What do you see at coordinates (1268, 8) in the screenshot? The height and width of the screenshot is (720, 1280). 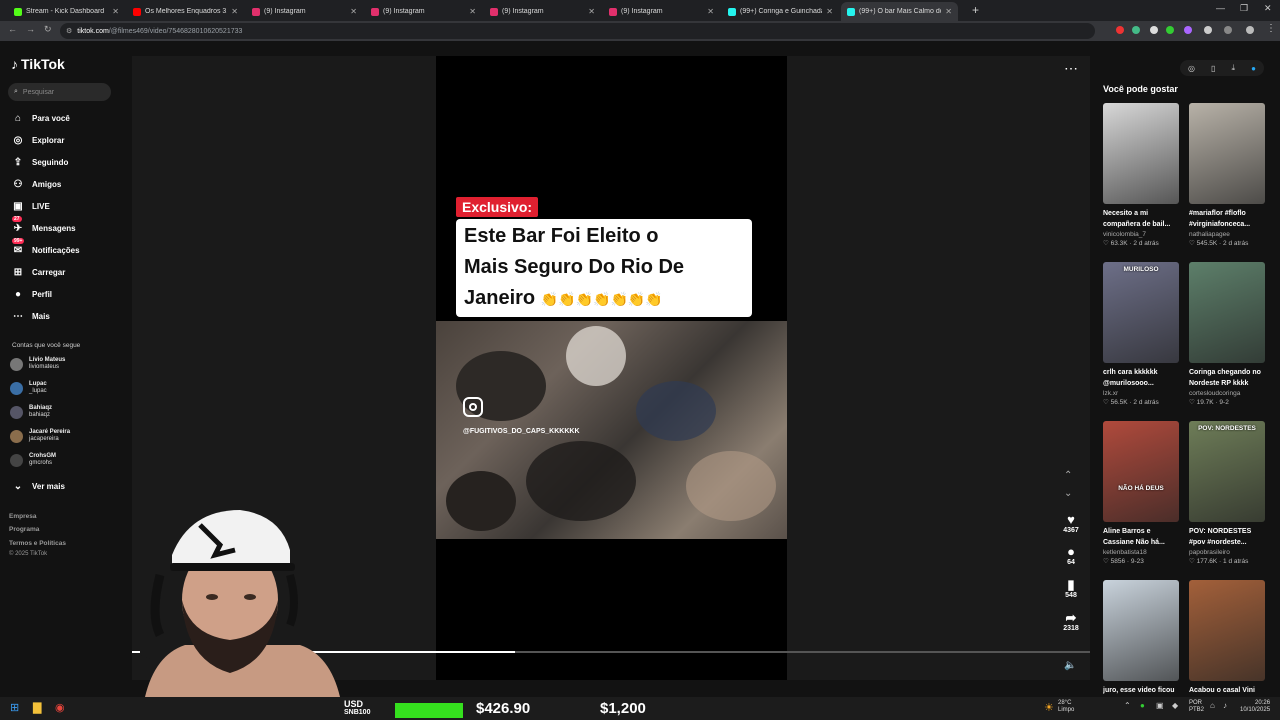 I see `close-window-icon: ✕` at bounding box center [1268, 8].